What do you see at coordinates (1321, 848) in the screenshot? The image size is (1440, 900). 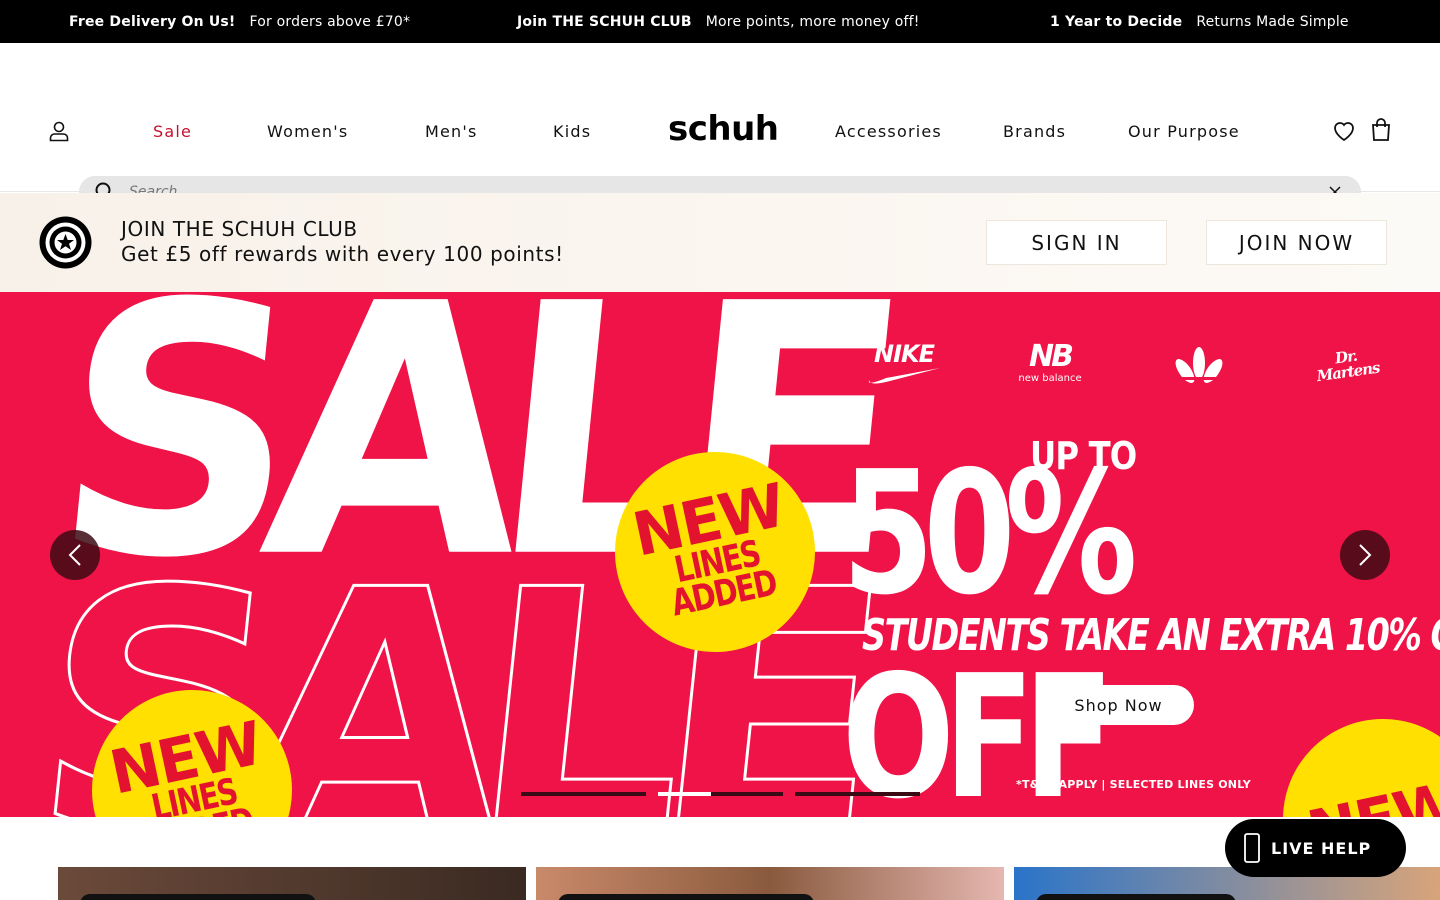 I see `live-help-label: LIVE HELP` at bounding box center [1321, 848].